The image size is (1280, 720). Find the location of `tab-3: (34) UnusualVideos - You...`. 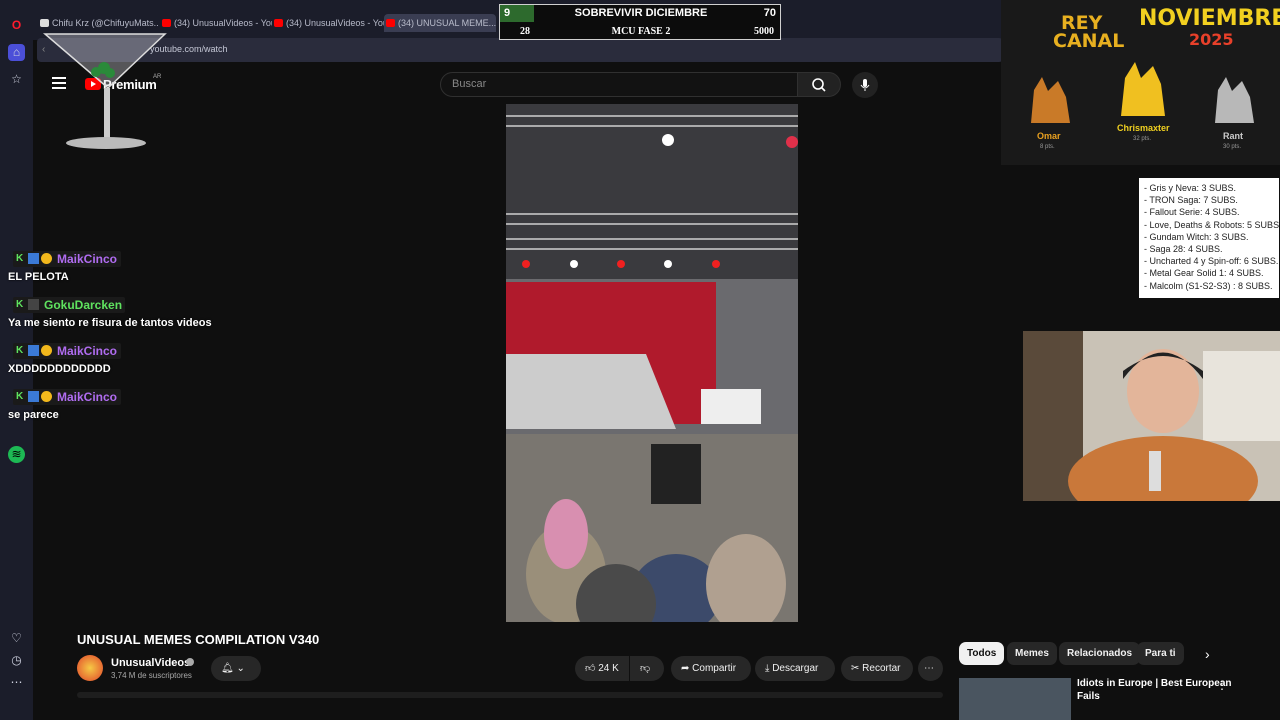

tab-3: (34) UnusualVideos - You... is located at coordinates (328, 23).